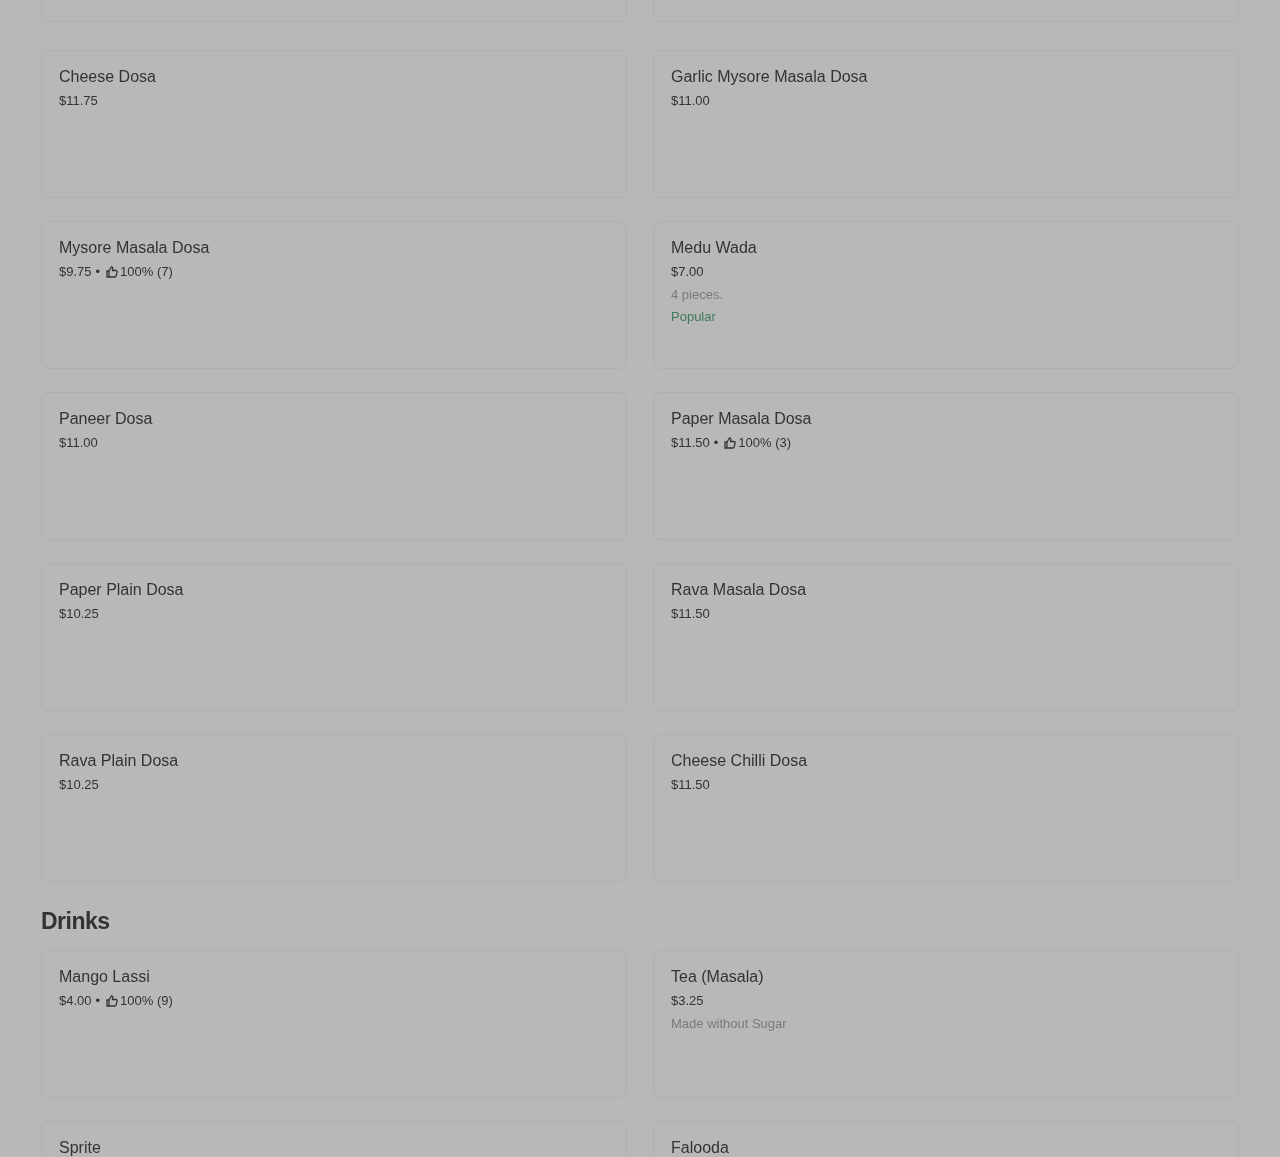 The width and height of the screenshot is (1280, 1157). I want to click on popular-label: Popular, so click(693, 317).